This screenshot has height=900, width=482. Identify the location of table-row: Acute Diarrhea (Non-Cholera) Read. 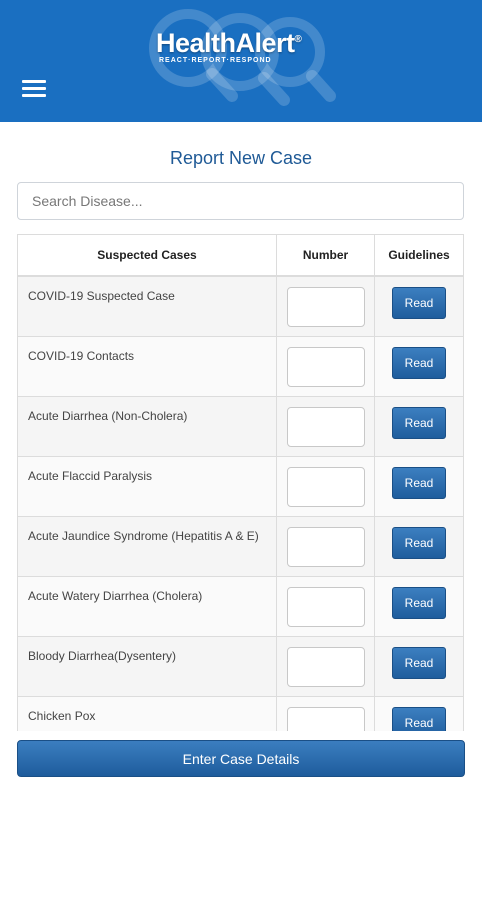
(240, 427).